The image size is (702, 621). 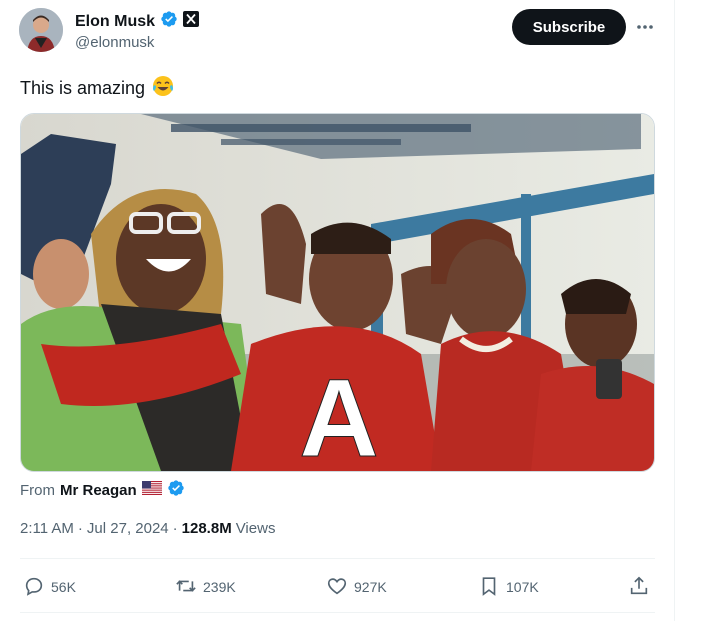 I want to click on author-name-row: Elon Musk, so click(x=137, y=21).